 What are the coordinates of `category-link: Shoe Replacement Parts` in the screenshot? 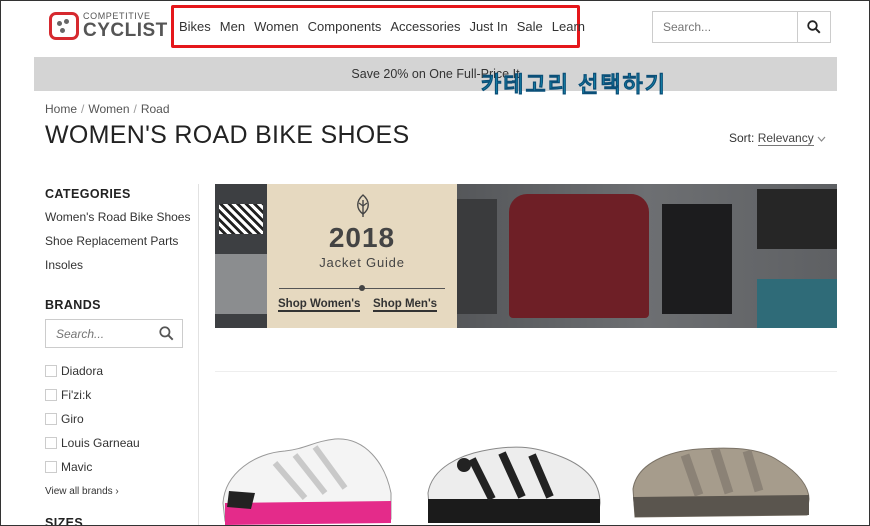 It's located at (111, 241).